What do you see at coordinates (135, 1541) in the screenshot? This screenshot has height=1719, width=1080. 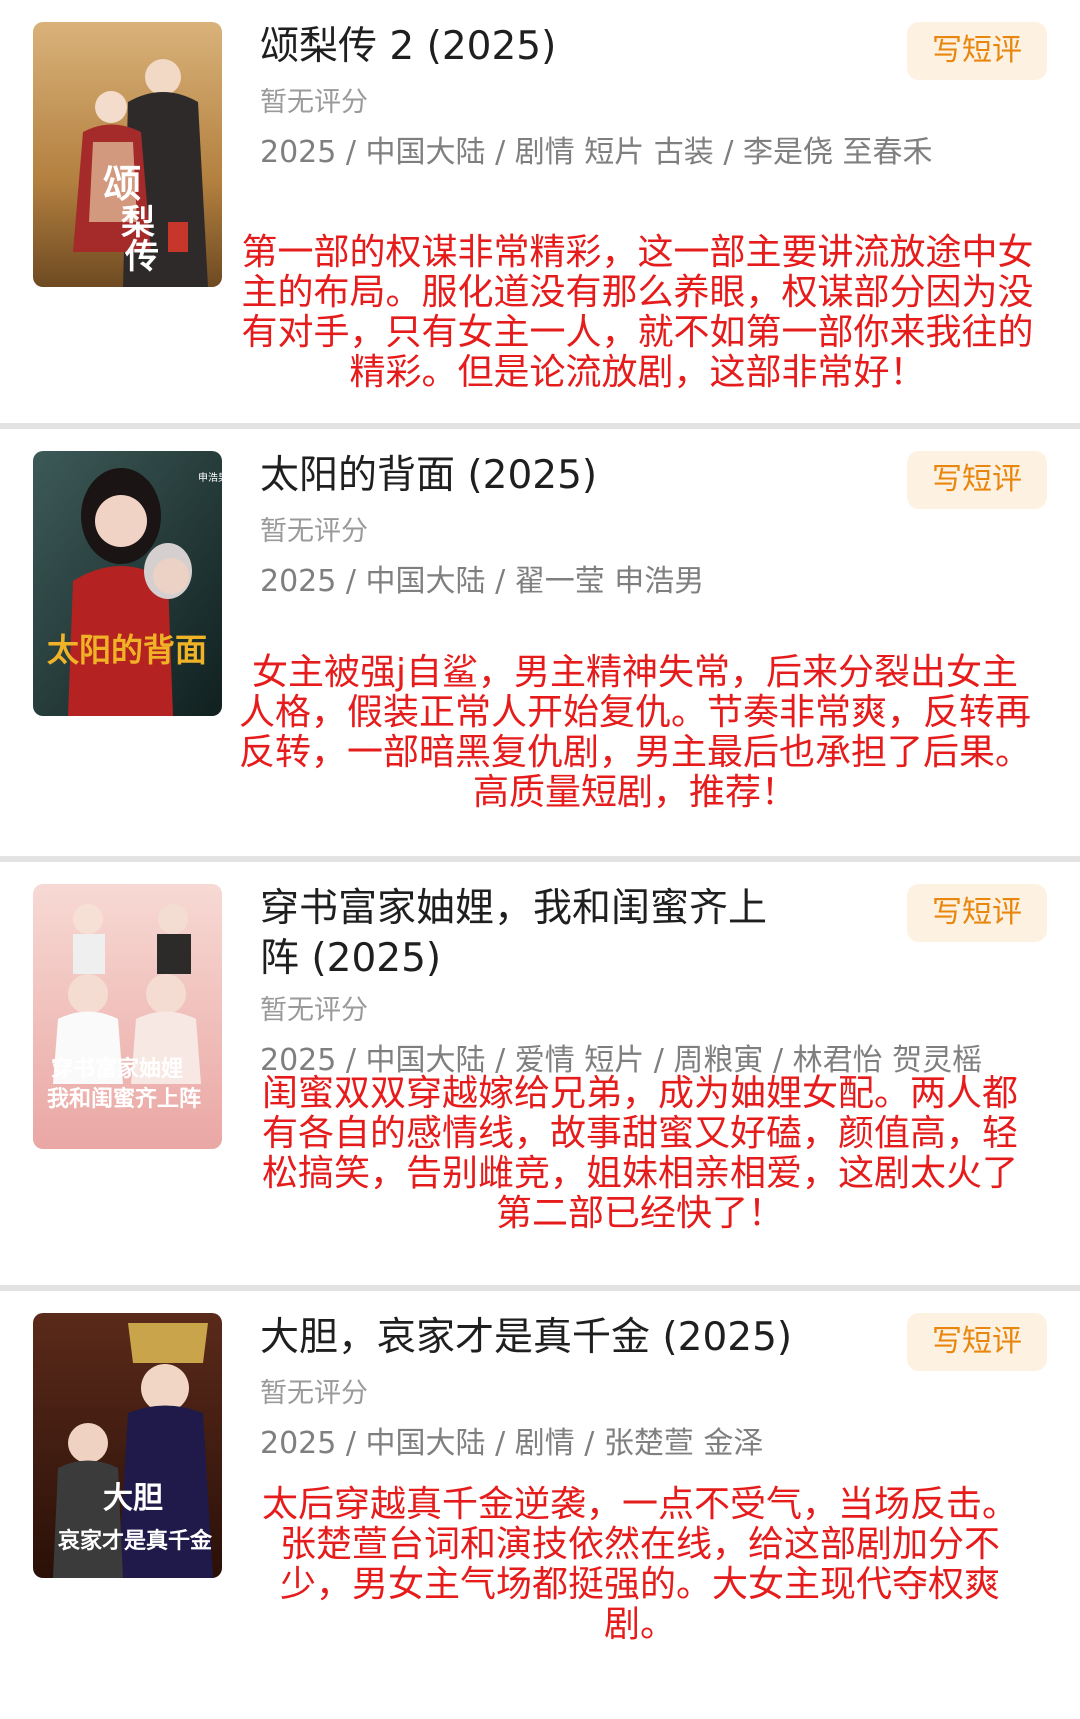 I see `svg-text: 哀家才是真千金` at bounding box center [135, 1541].